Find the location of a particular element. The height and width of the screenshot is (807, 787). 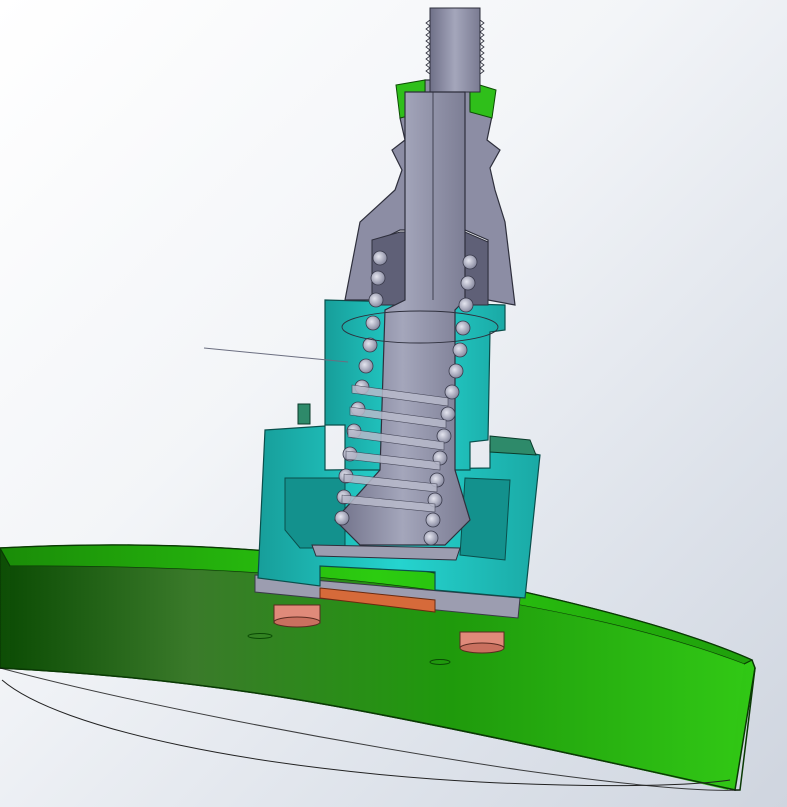

threaded-stem is located at coordinates (455, 50).